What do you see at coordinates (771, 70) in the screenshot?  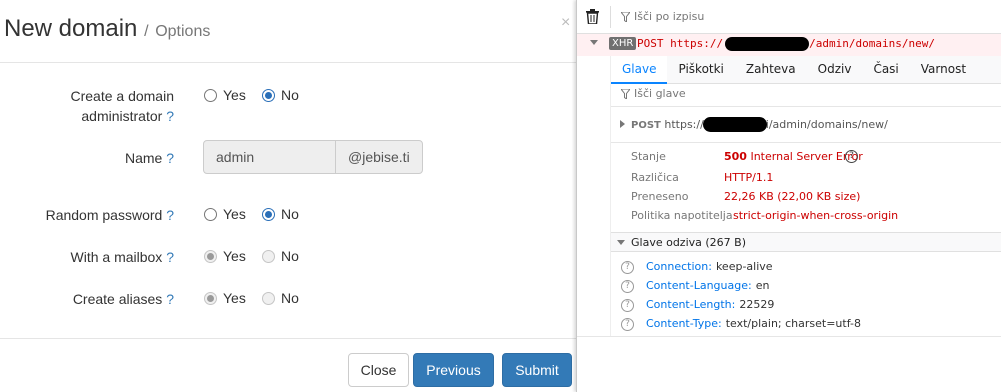 I see `tab-zahteva: Zahteva` at bounding box center [771, 70].